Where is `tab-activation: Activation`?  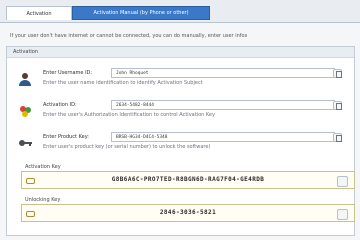
tab-activation: Activation is located at coordinates (39, 13).